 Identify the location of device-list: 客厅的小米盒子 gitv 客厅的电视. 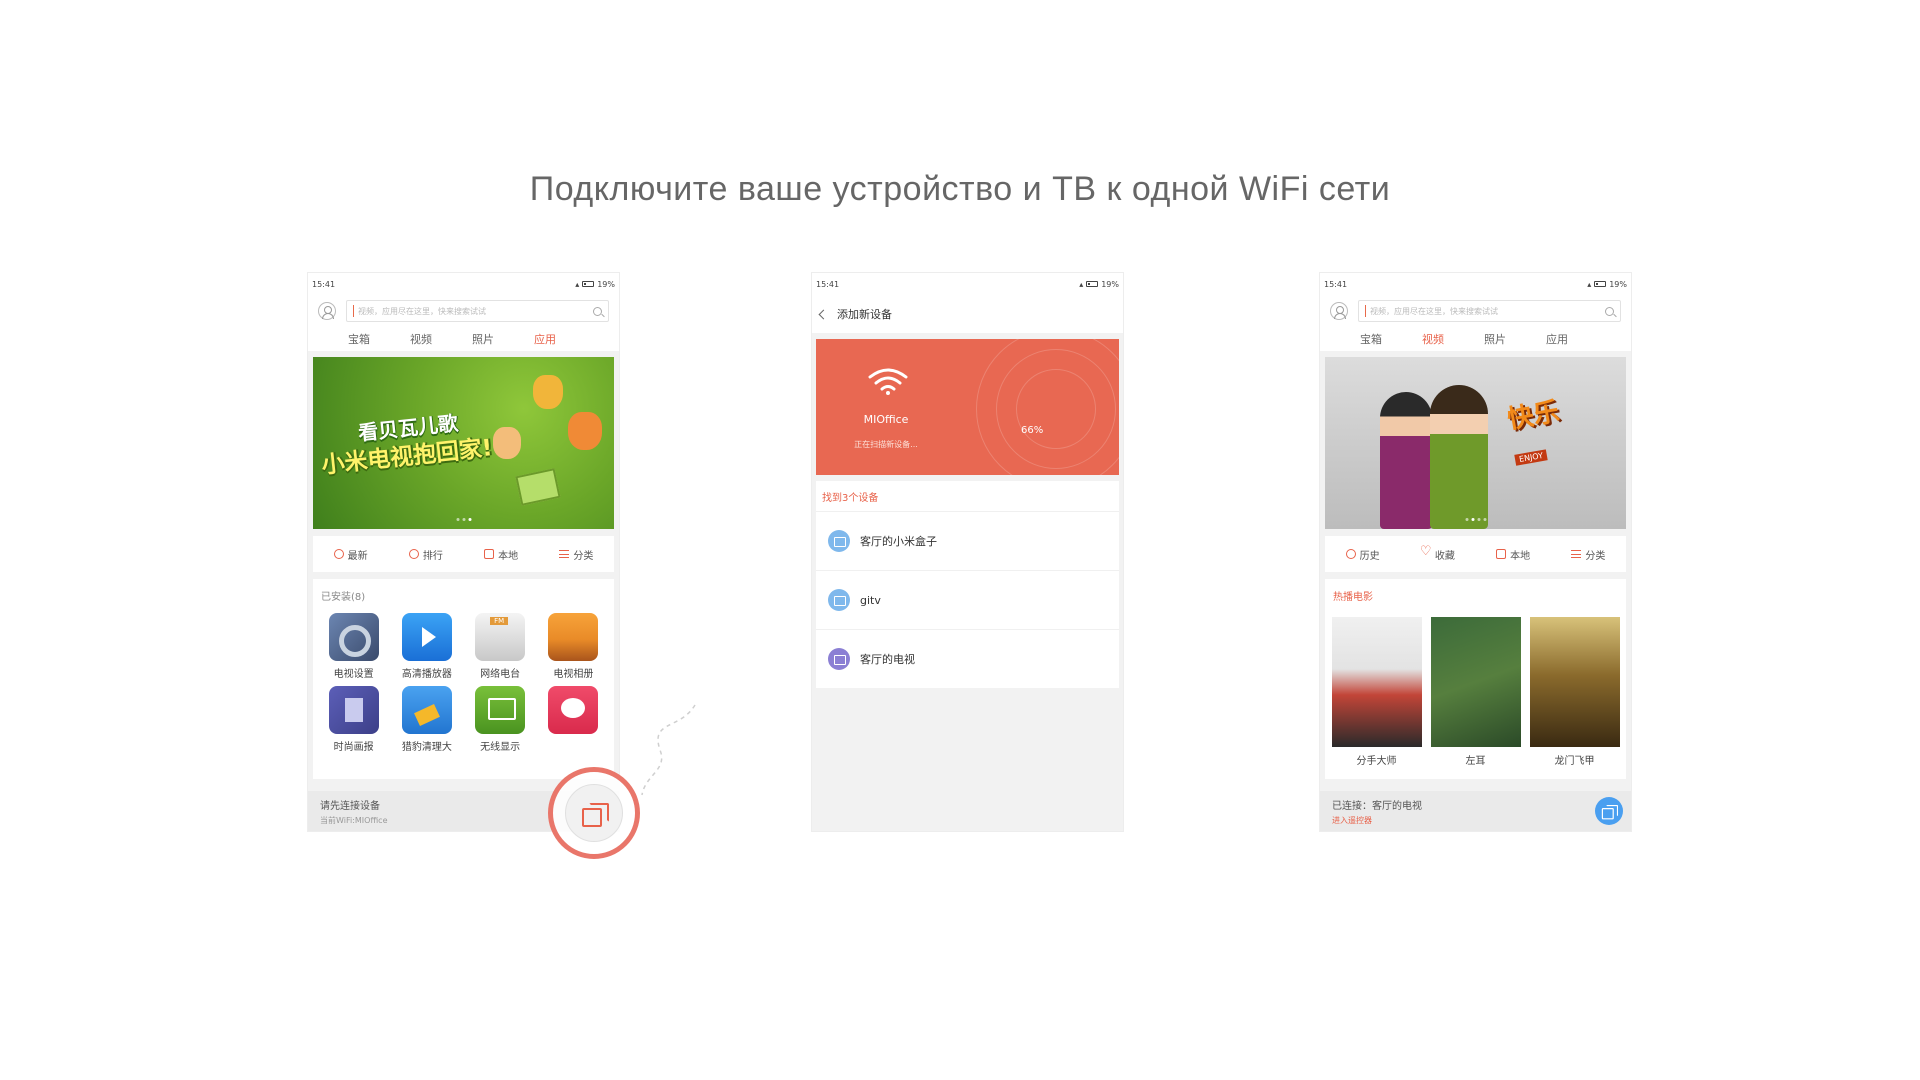
(967, 599).